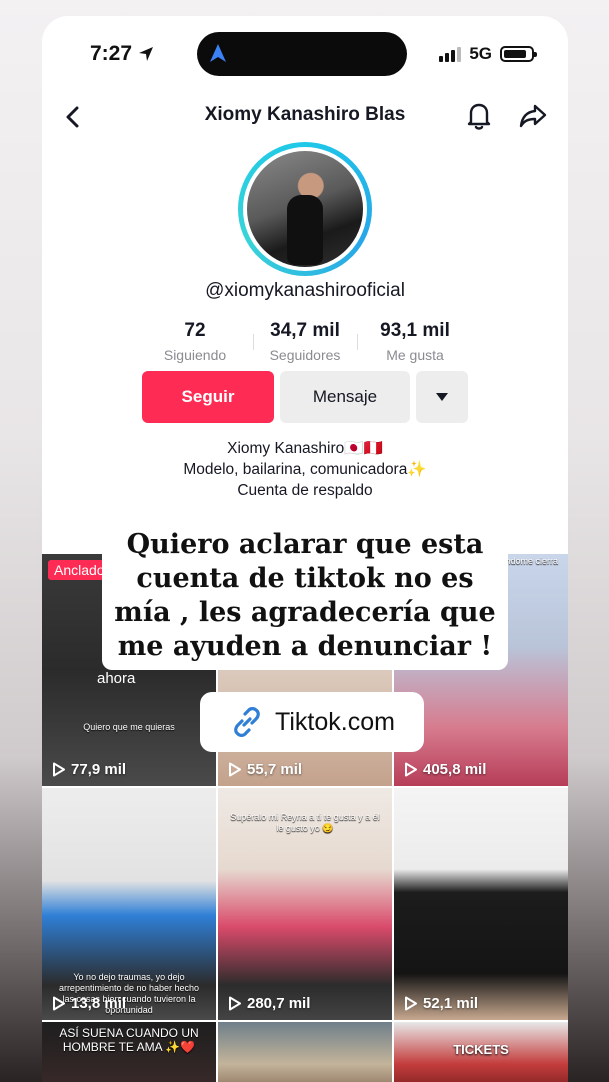  What do you see at coordinates (481, 904) in the screenshot?
I see `video-tile: 52,1 mil` at bounding box center [481, 904].